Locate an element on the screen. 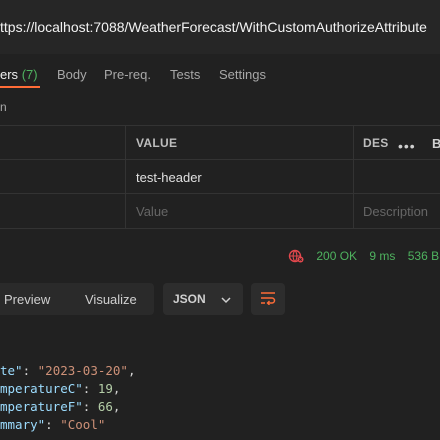  description-placeholder-input: Description is located at coordinates (397, 211).